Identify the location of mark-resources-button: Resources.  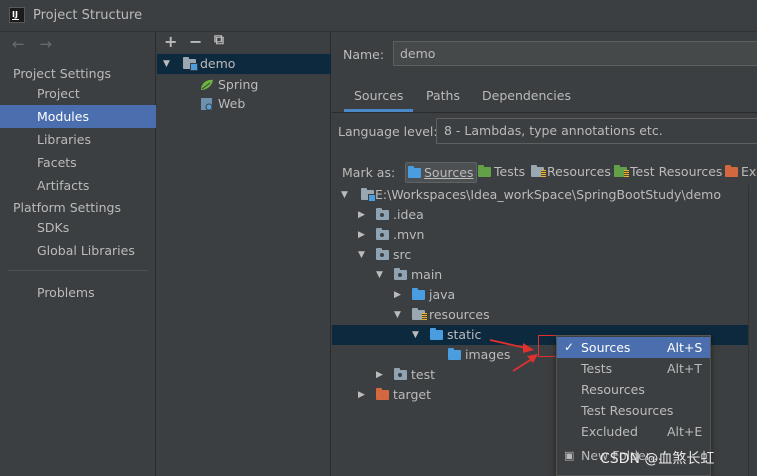
(570, 172).